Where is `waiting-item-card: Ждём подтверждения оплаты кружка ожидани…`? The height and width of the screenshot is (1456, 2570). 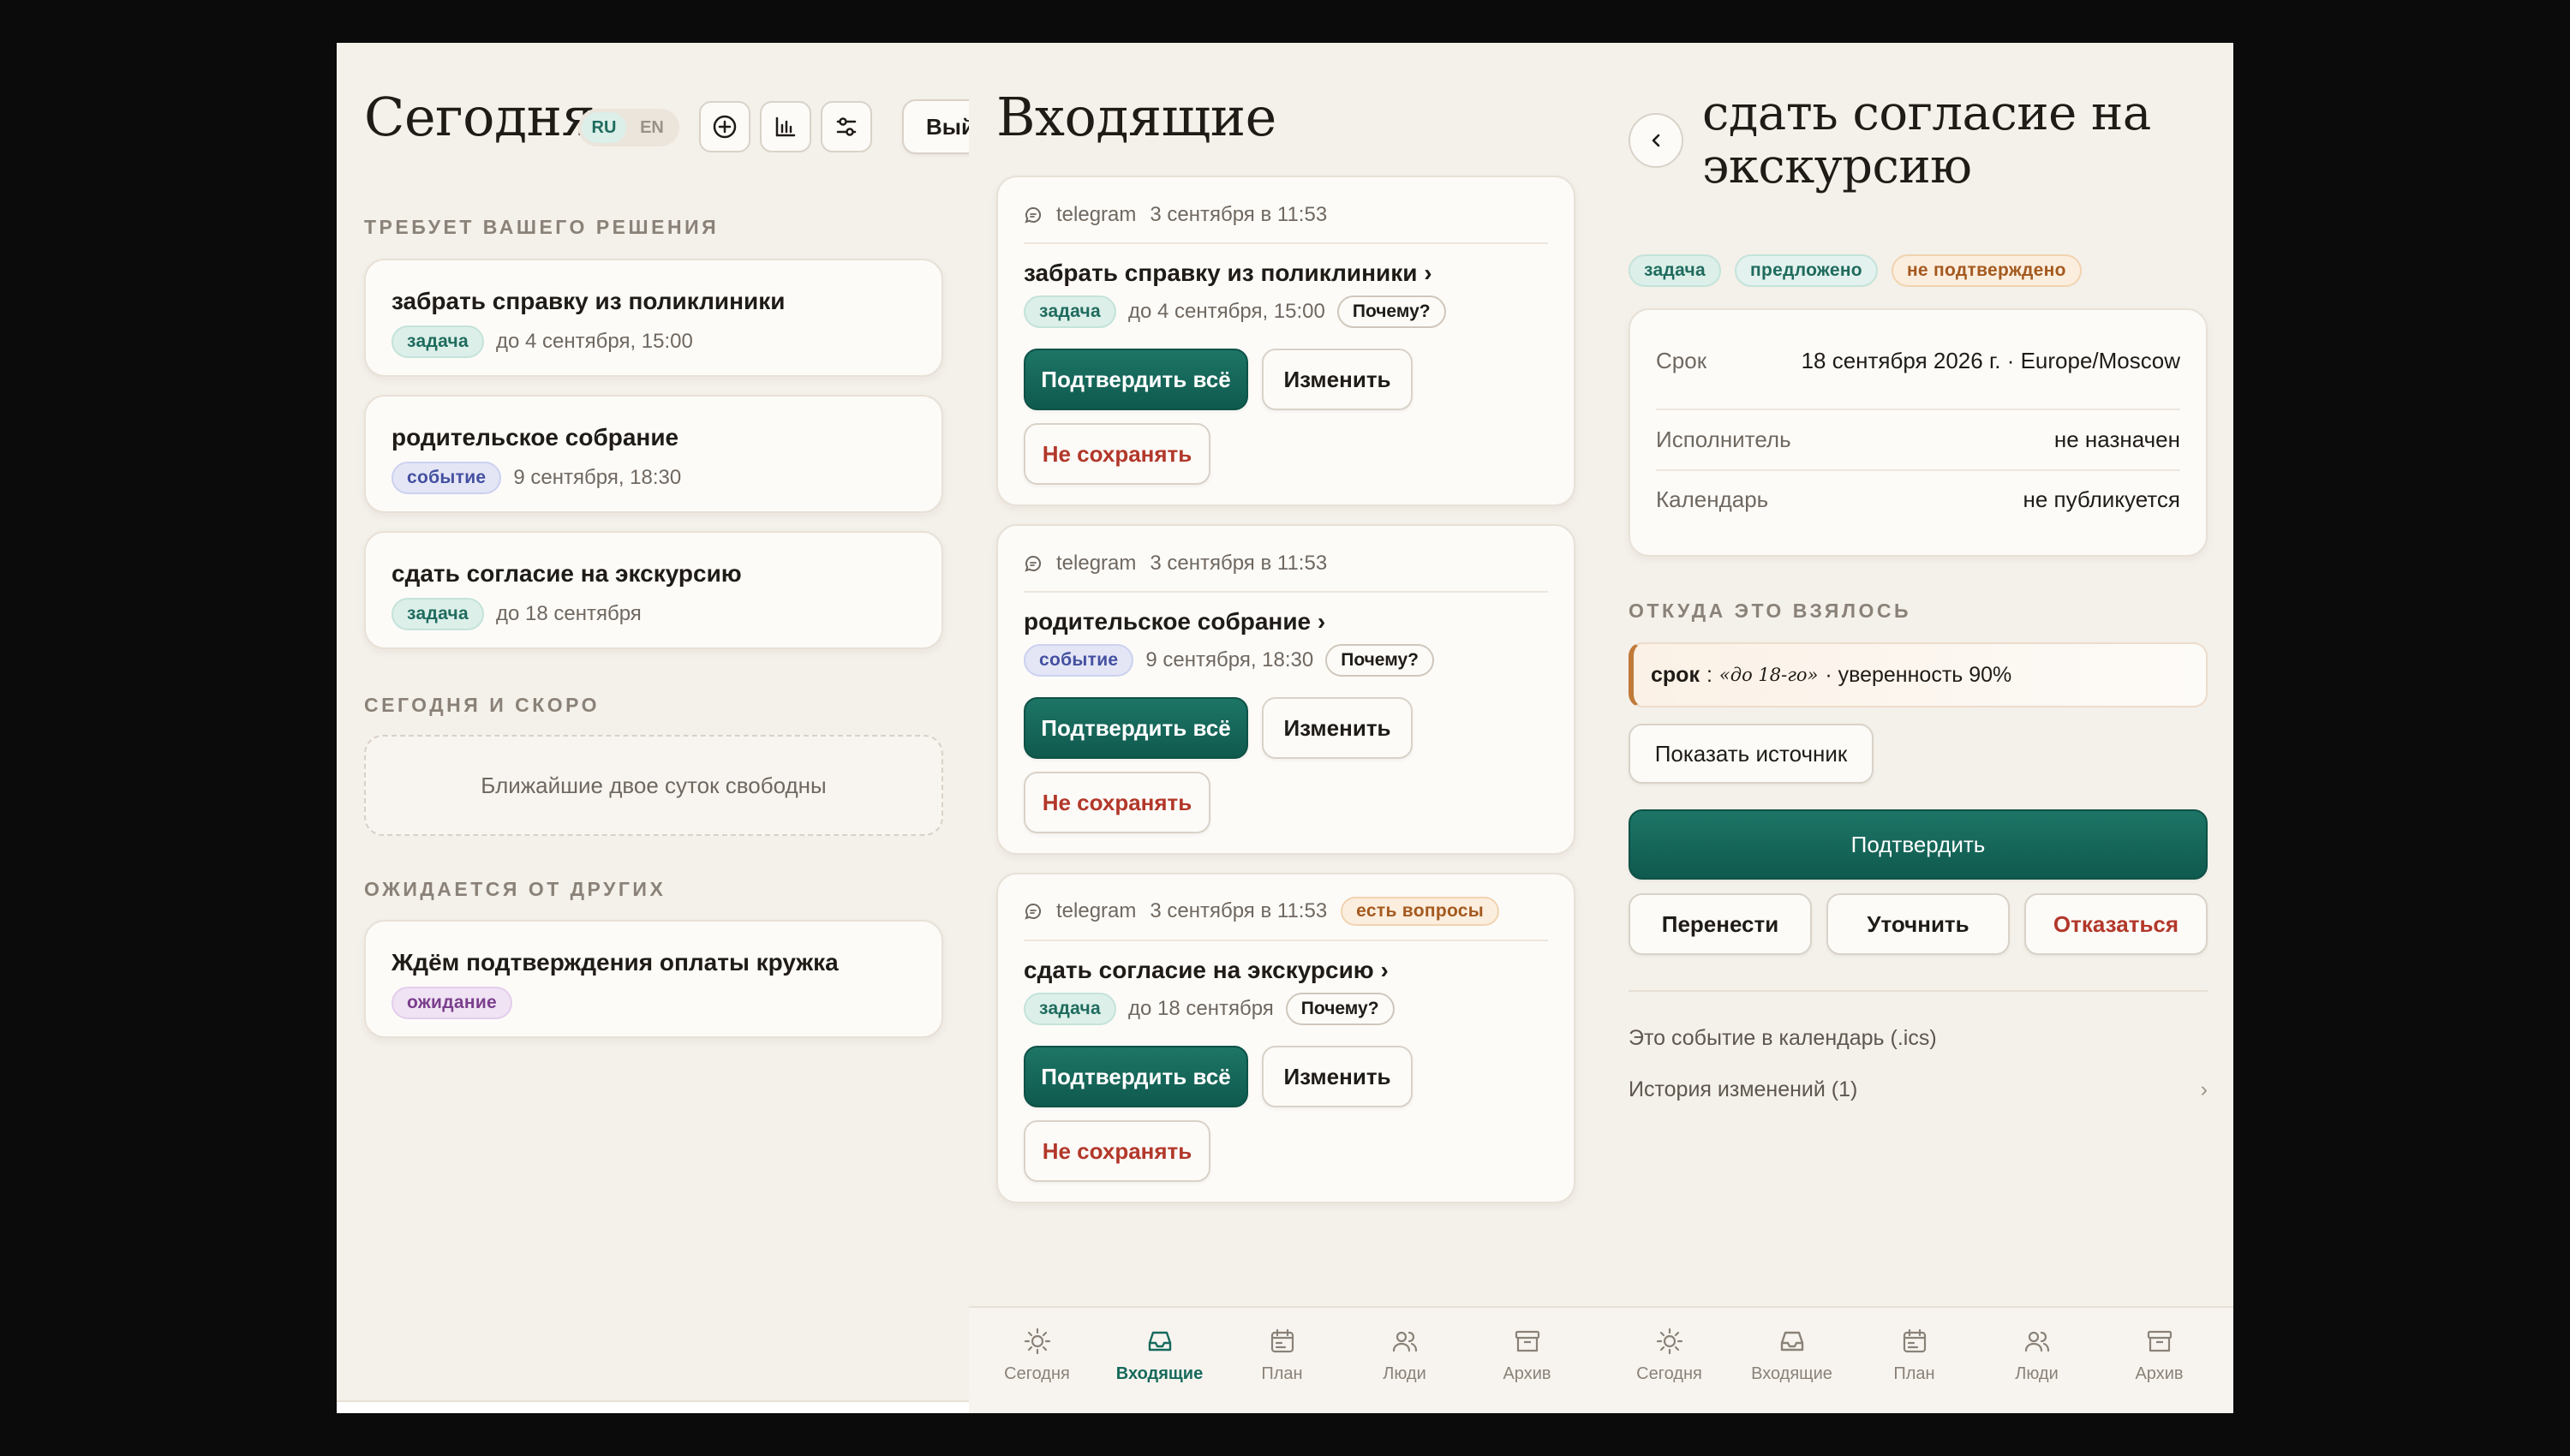 waiting-item-card: Ждём подтверждения оплаты кружка ожидани… is located at coordinates (654, 979).